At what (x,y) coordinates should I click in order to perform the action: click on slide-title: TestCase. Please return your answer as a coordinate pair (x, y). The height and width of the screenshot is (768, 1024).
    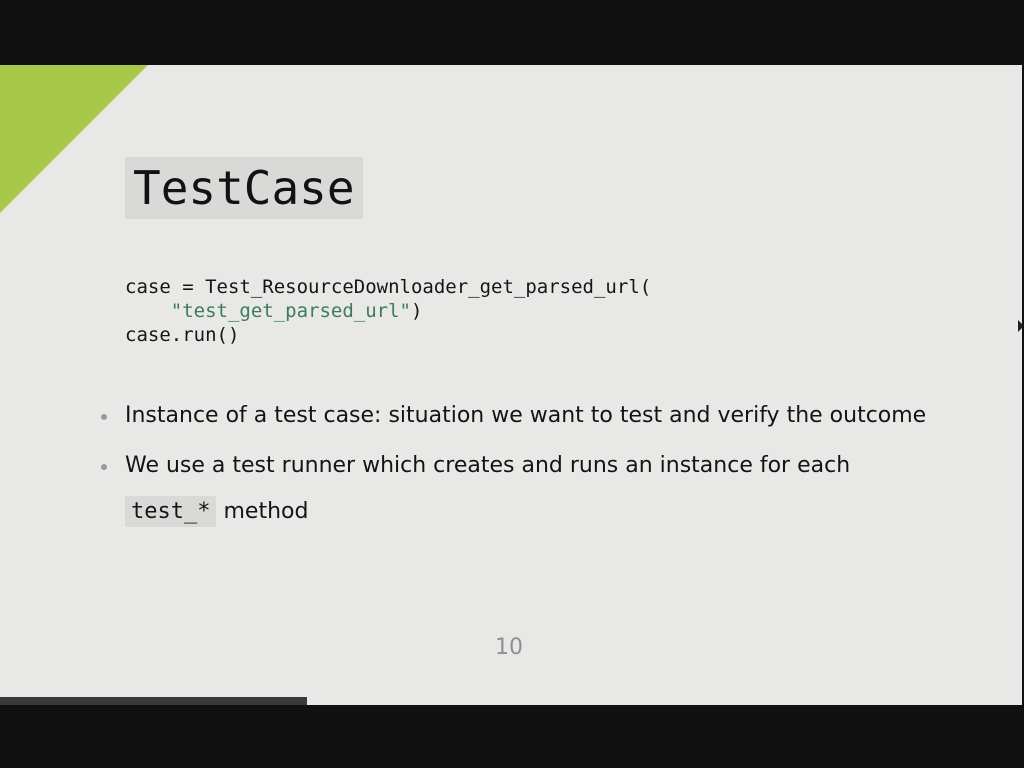
    Looking at the image, I should click on (244, 188).